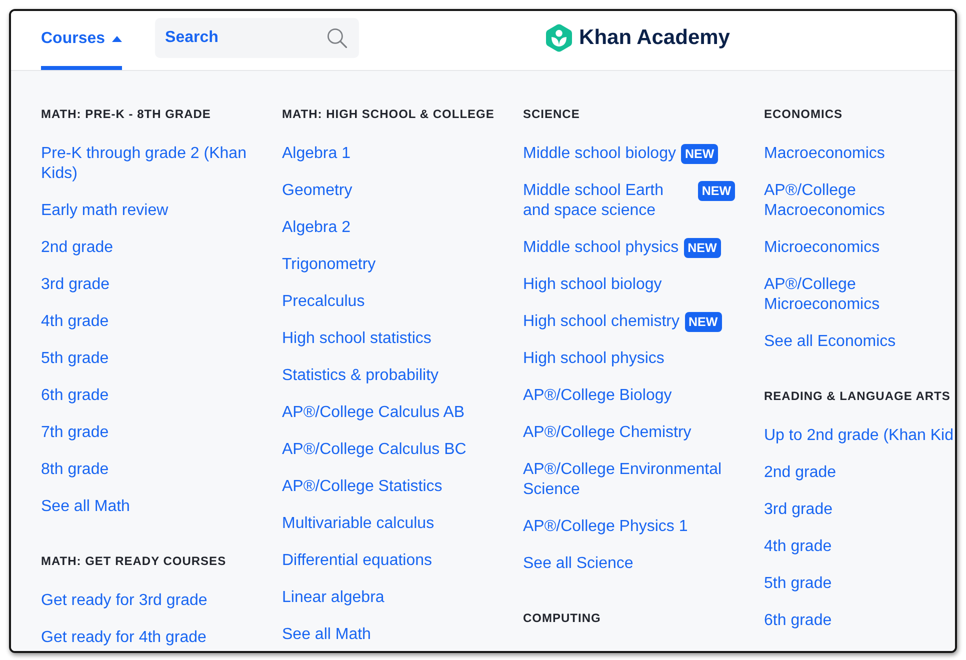  What do you see at coordinates (257, 38) in the screenshot?
I see `search-field: Search` at bounding box center [257, 38].